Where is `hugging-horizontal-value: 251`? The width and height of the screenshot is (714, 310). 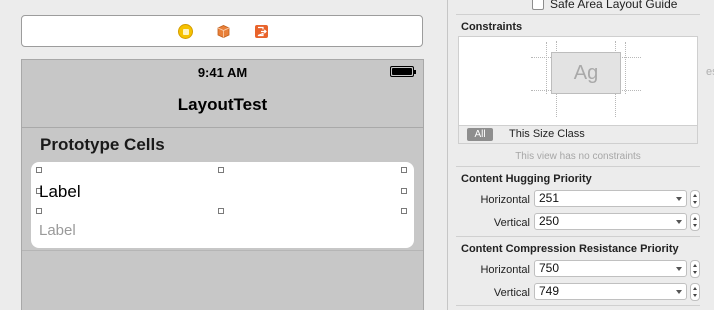 hugging-horizontal-value: 251 is located at coordinates (549, 198).